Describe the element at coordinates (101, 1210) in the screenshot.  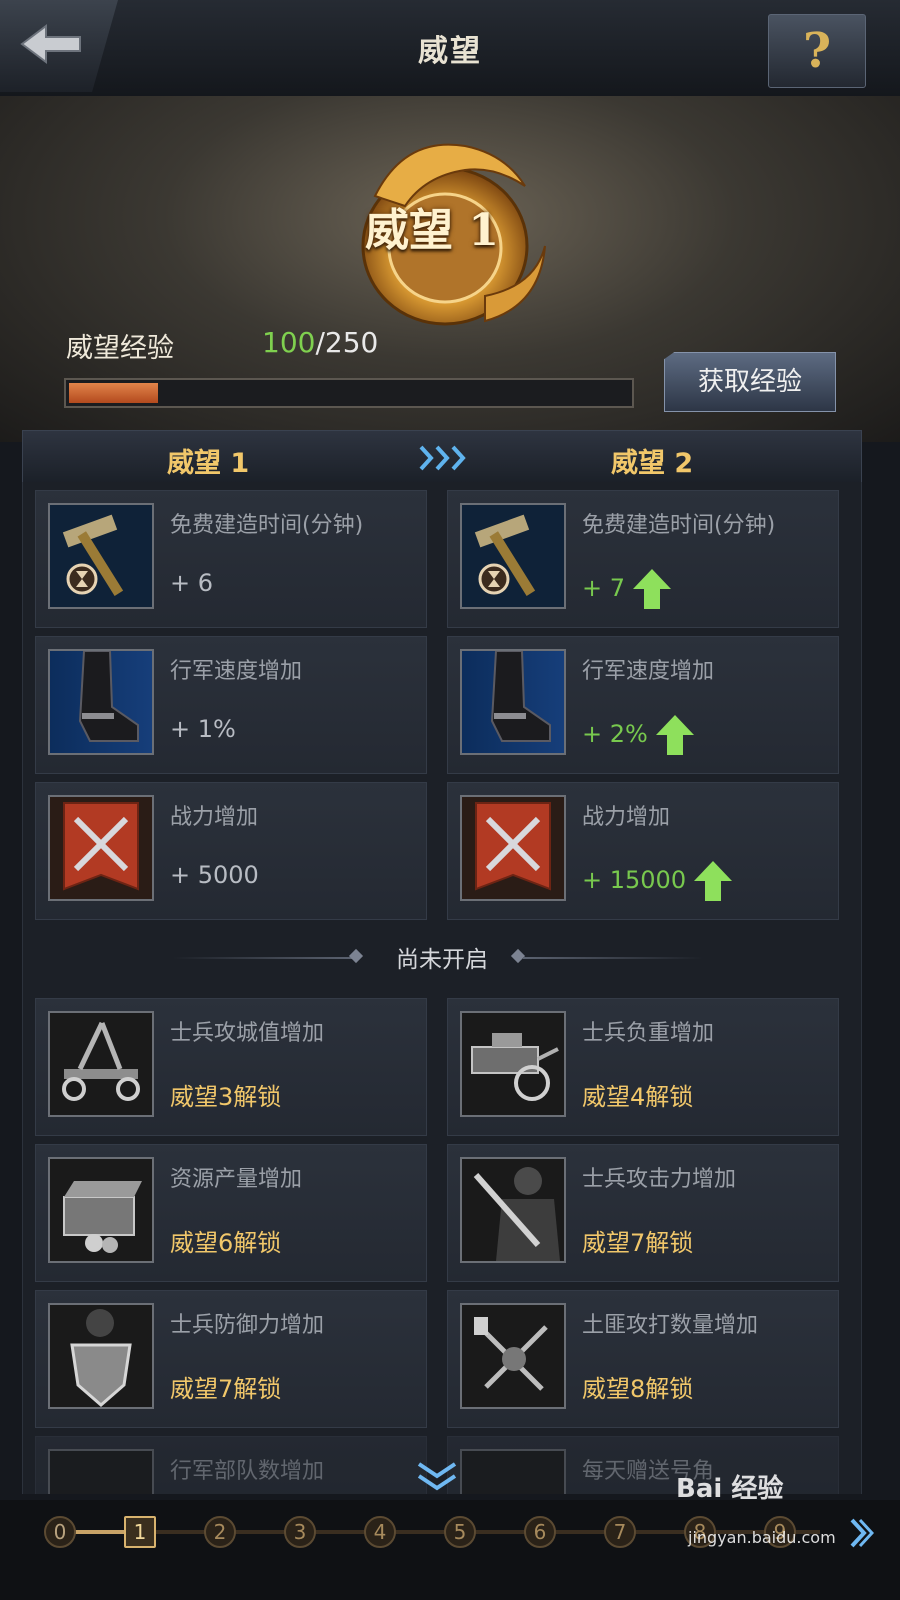
I see `treasure-chest-icon` at that location.